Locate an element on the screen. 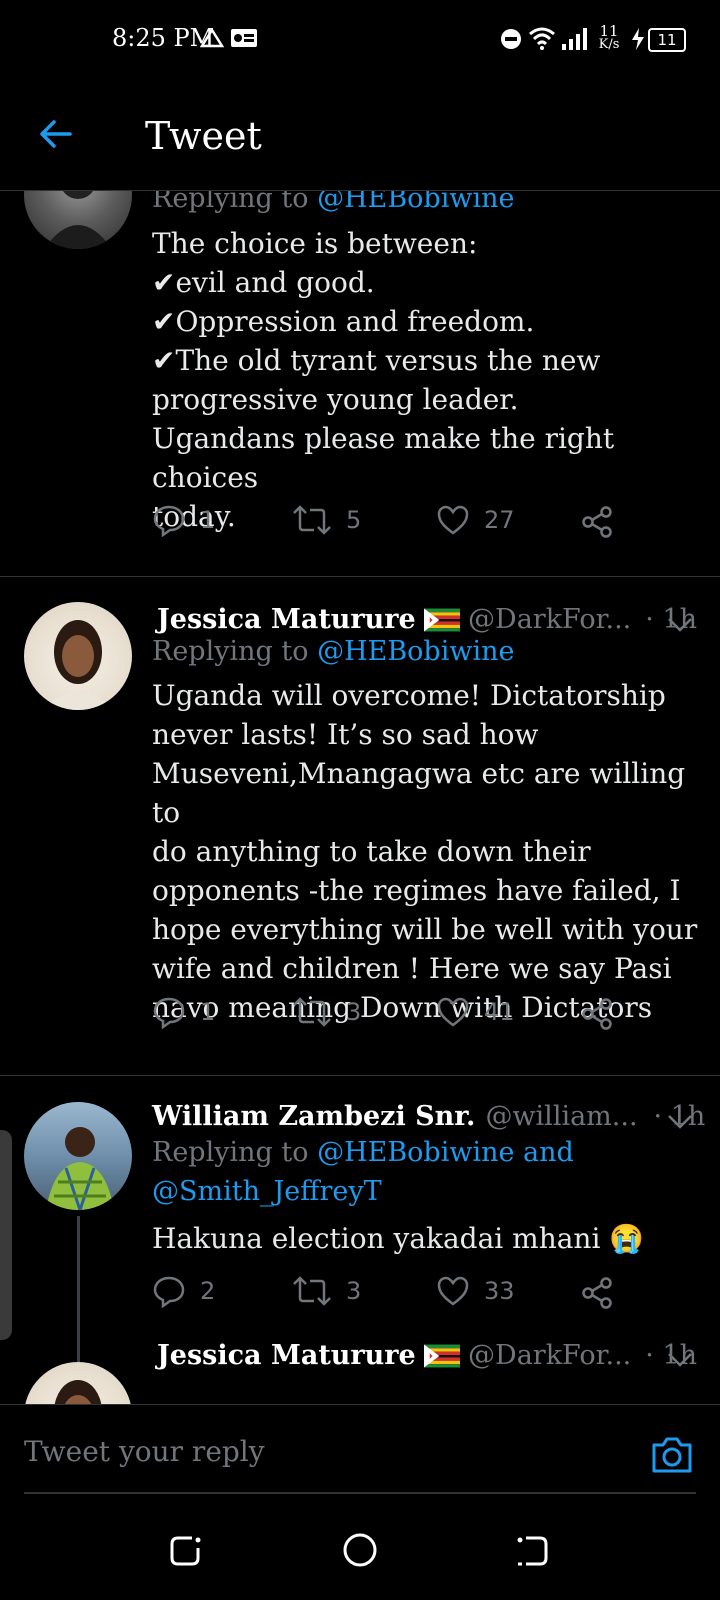  tweet-line: opponents -the regimes have failed, I is located at coordinates (416, 890).